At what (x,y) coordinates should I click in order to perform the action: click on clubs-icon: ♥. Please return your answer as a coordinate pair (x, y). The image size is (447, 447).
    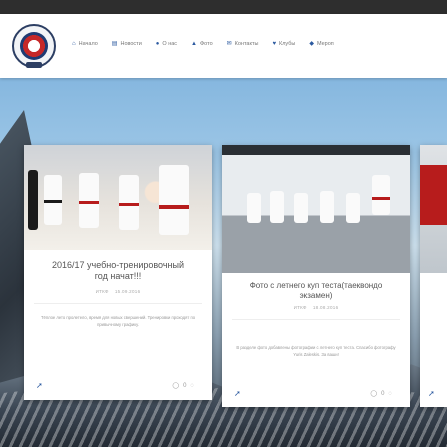
    Looking at the image, I should click on (274, 43).